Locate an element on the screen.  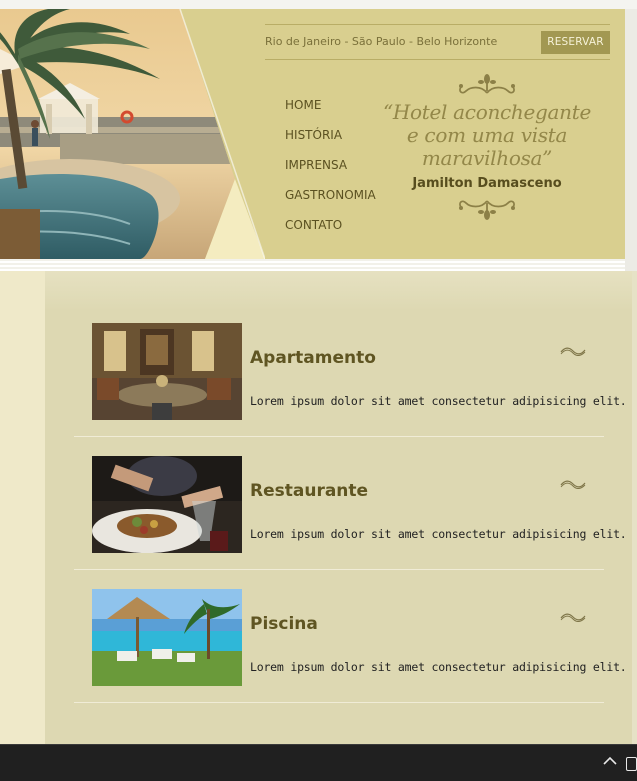
thumbnail-piscina is located at coordinates (167, 637).